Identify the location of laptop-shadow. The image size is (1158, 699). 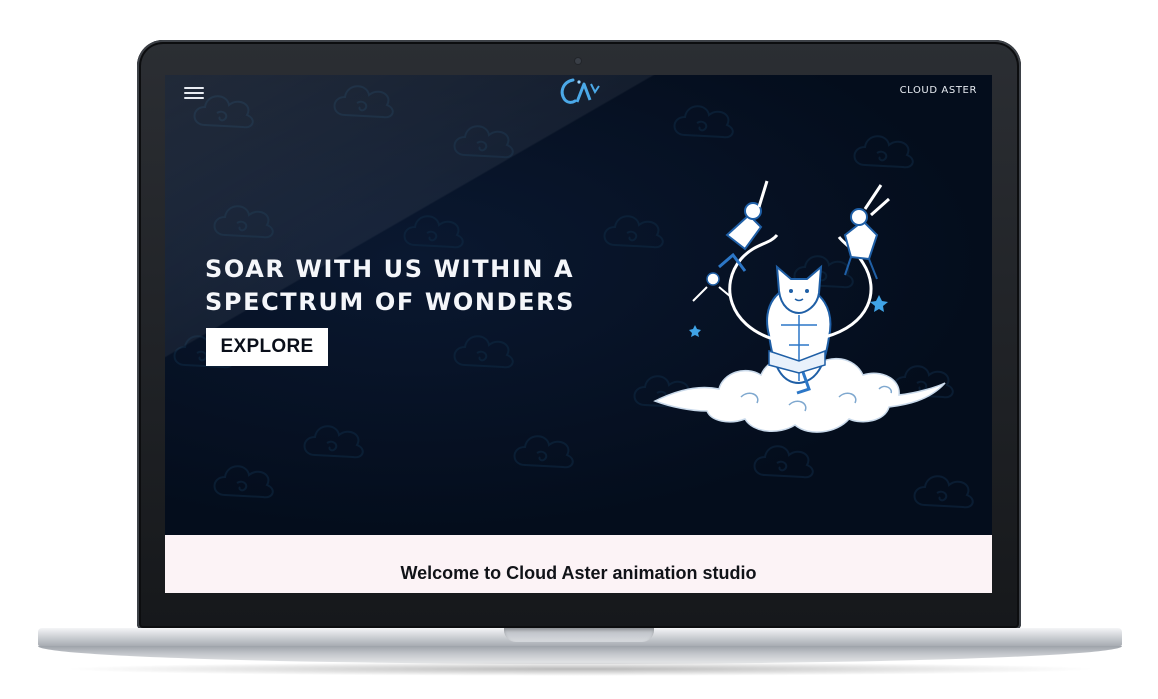
(580, 669).